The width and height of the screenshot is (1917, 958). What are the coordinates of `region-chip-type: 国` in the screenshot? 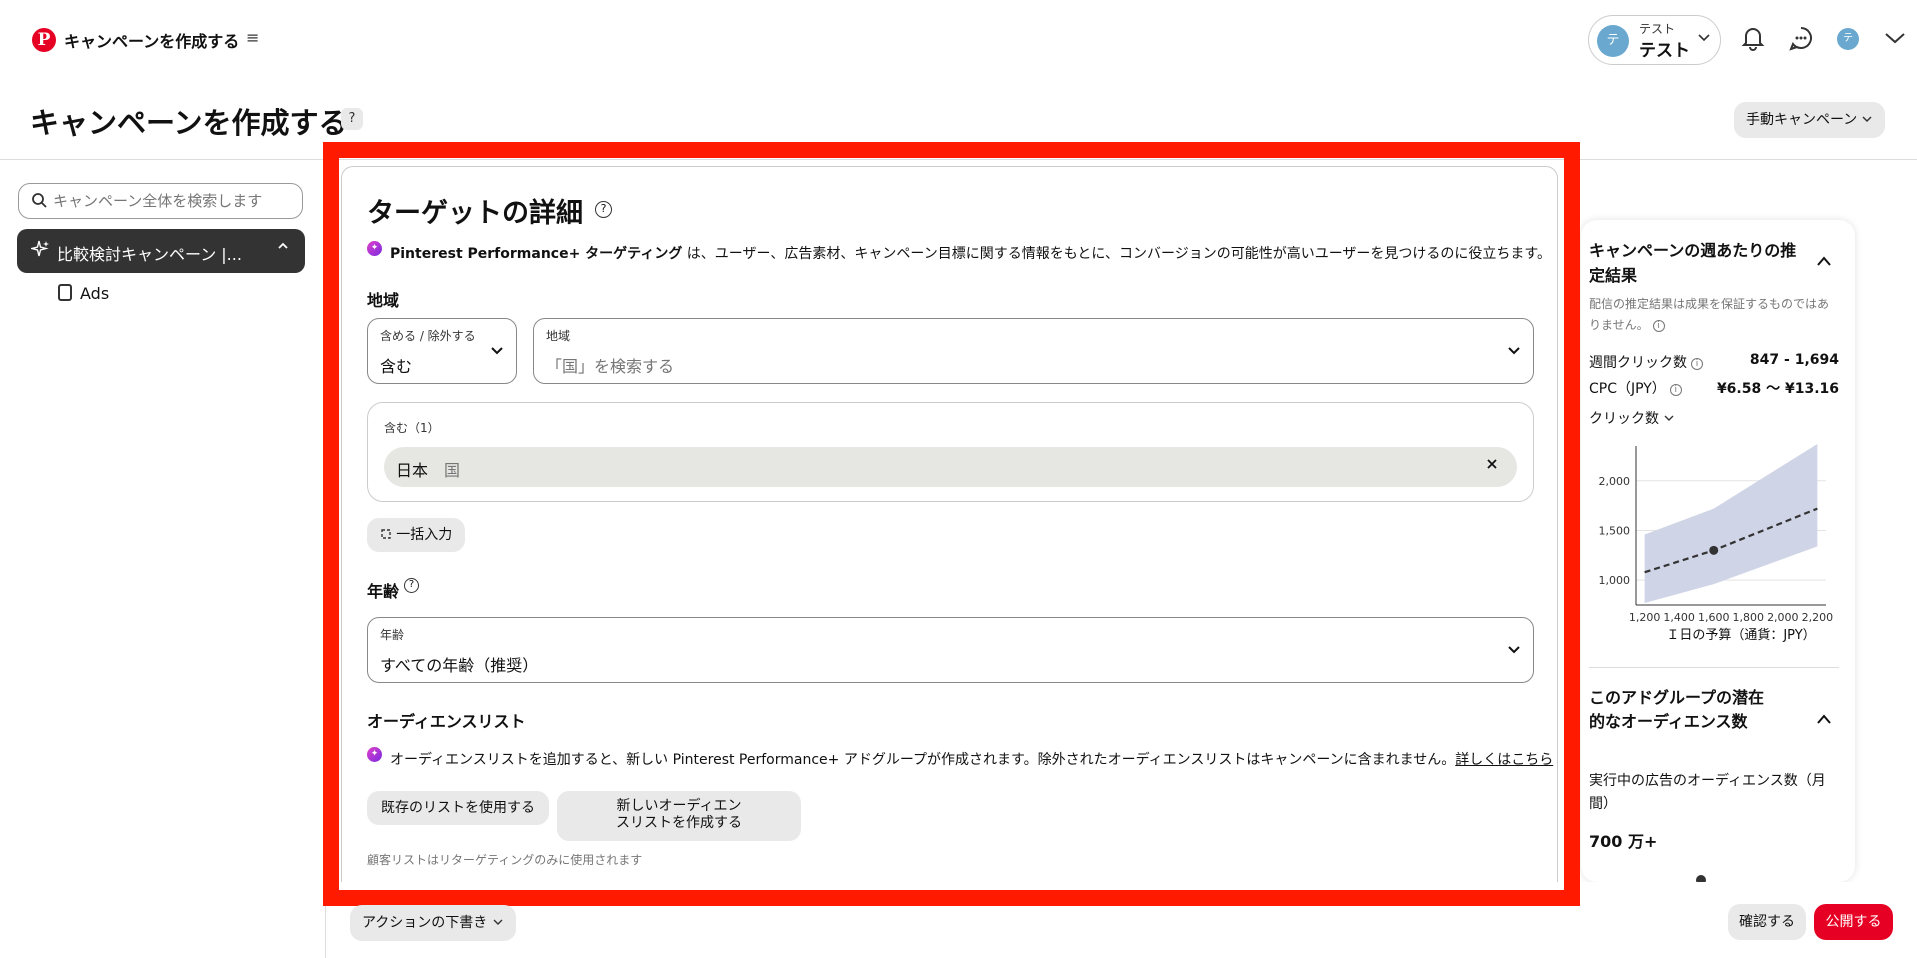 It's located at (452, 470).